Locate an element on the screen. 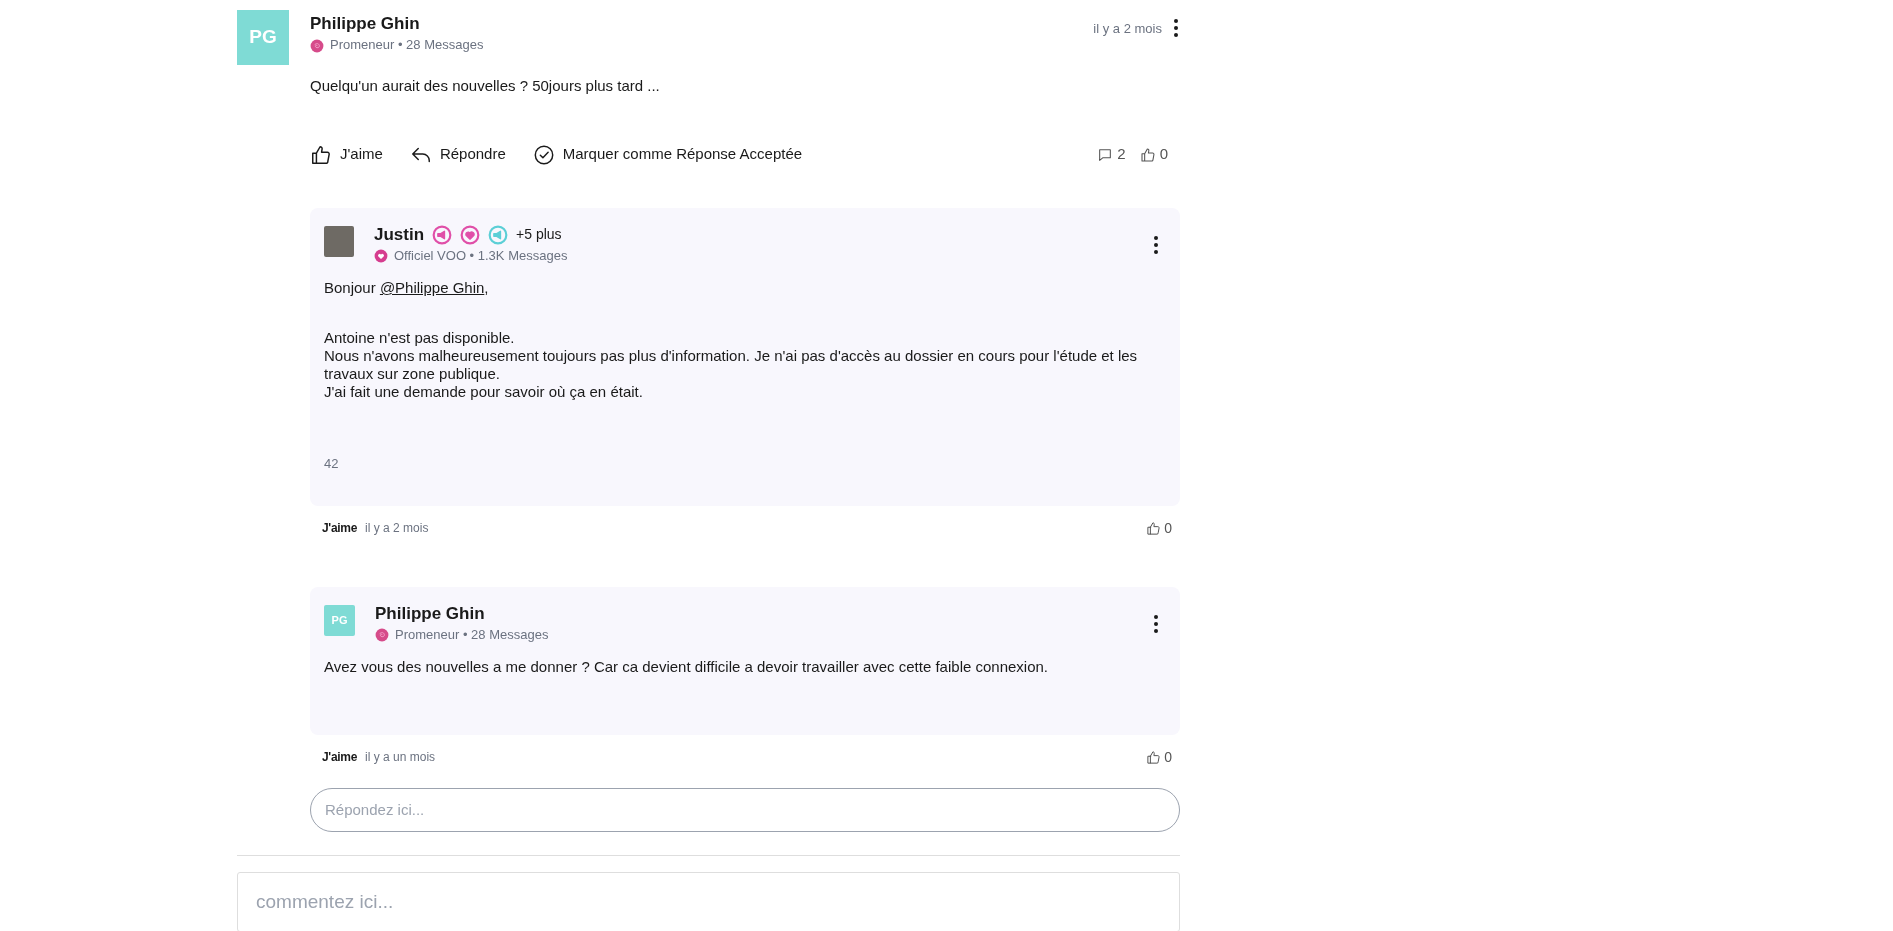 This screenshot has width=1893, height=931. more-badges-link: +5 plus is located at coordinates (539, 234).